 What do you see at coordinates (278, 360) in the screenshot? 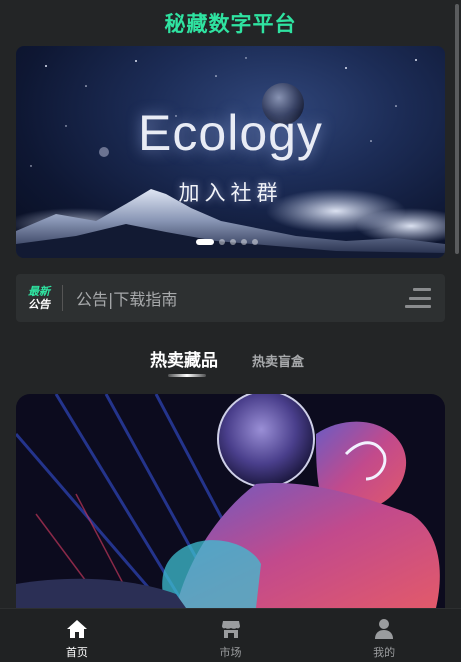
I see `tab-hot-blind-boxes: 热卖盲盒` at bounding box center [278, 360].